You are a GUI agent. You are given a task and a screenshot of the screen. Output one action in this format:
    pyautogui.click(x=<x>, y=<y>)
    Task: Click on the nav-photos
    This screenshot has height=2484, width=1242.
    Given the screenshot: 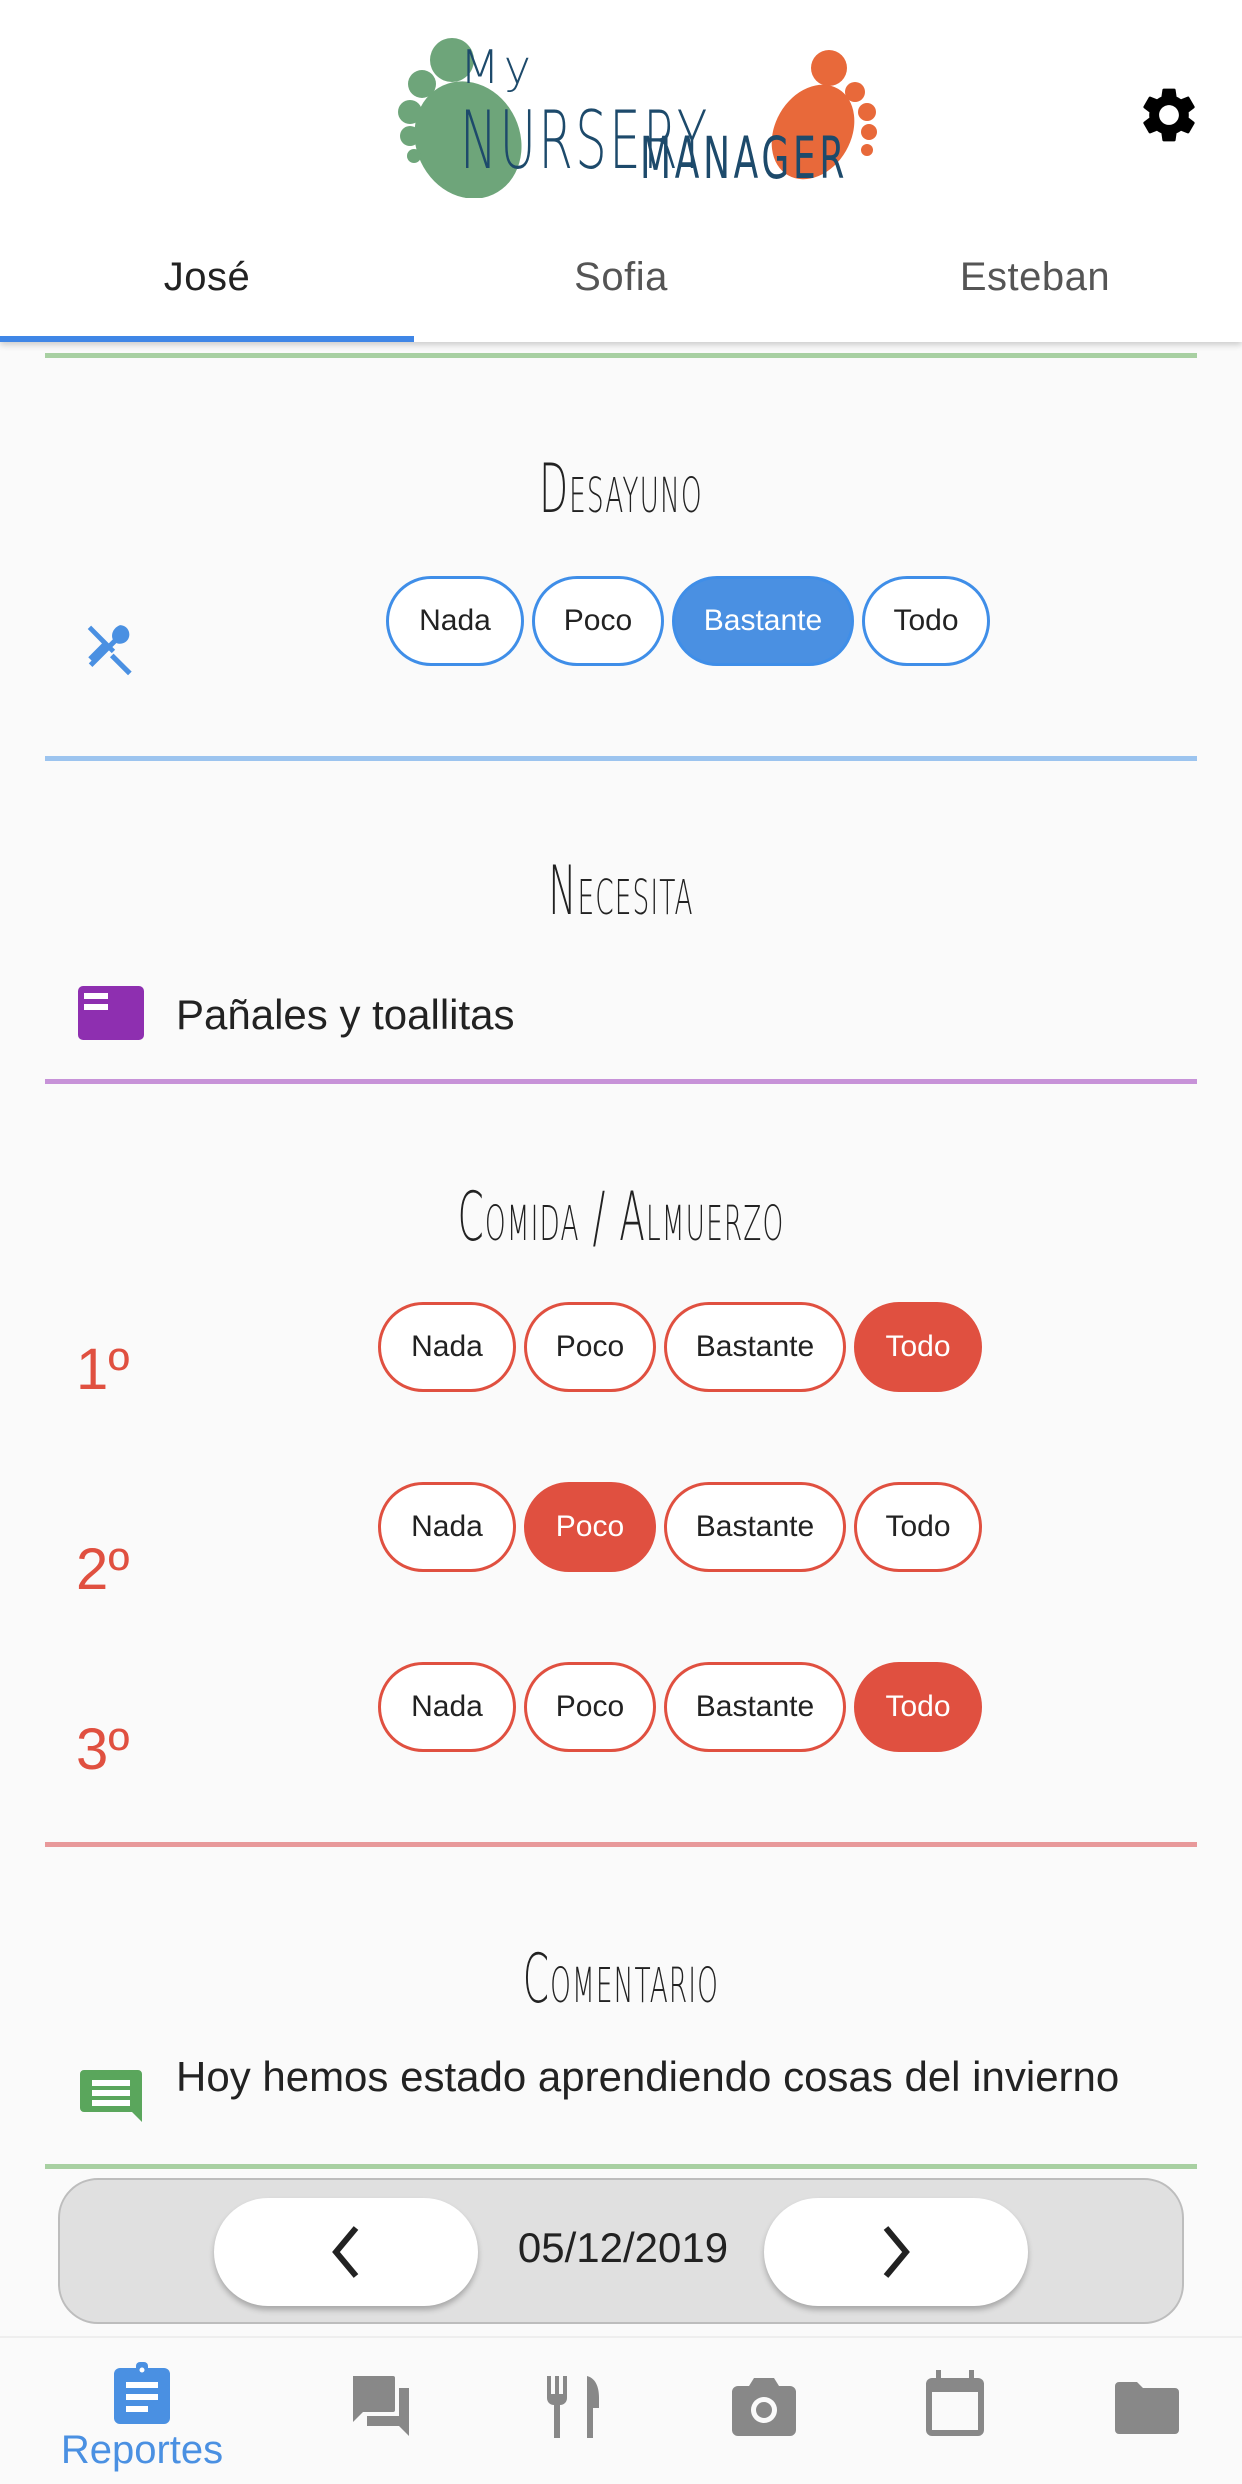 What is the action you would take?
    pyautogui.click(x=764, y=2411)
    